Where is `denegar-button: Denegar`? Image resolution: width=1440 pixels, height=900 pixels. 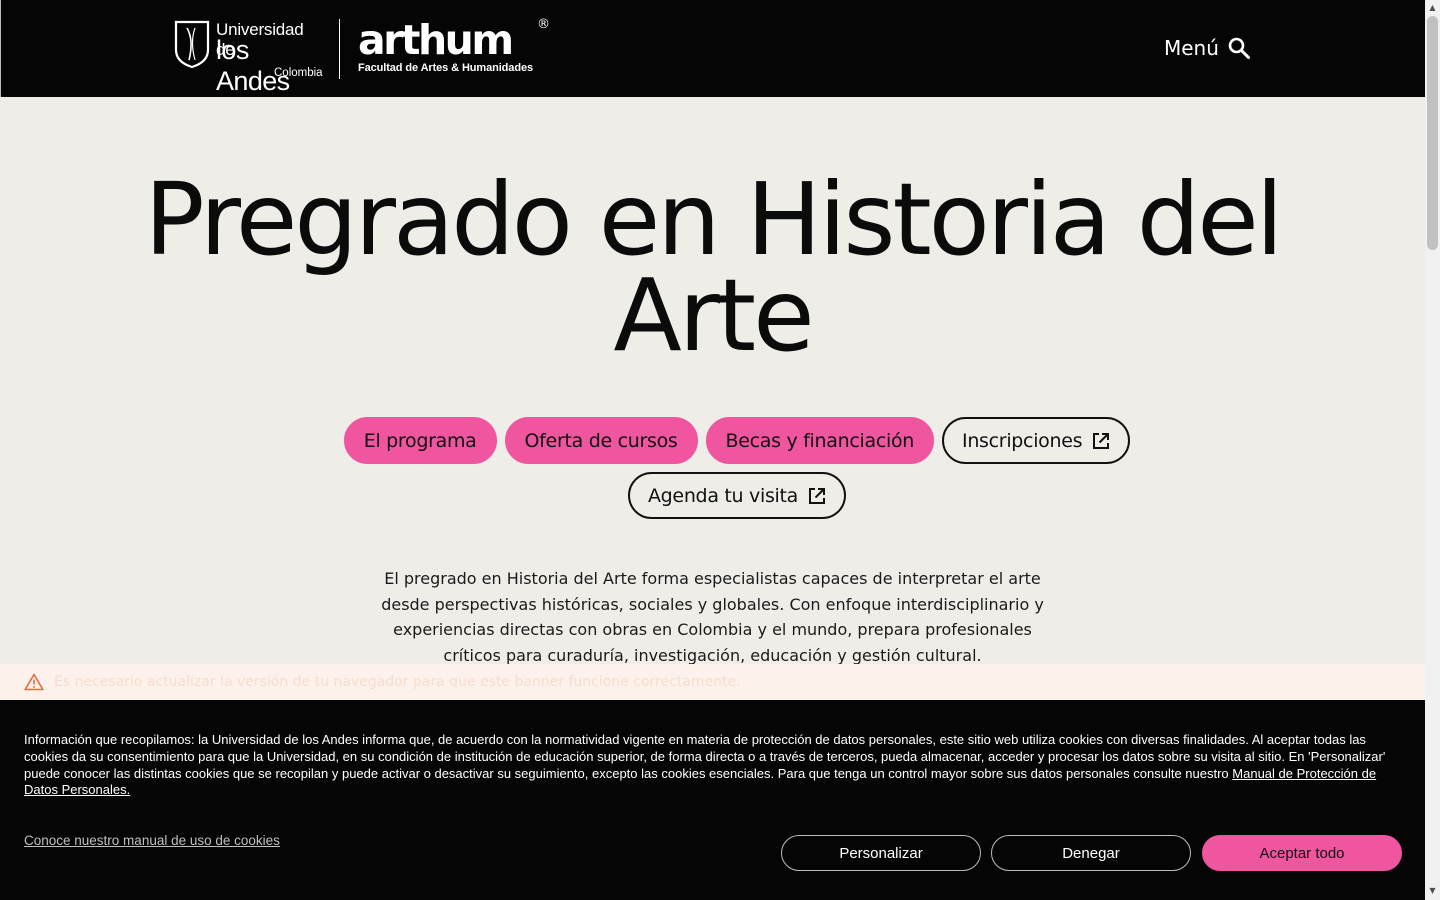 denegar-button: Denegar is located at coordinates (1091, 853).